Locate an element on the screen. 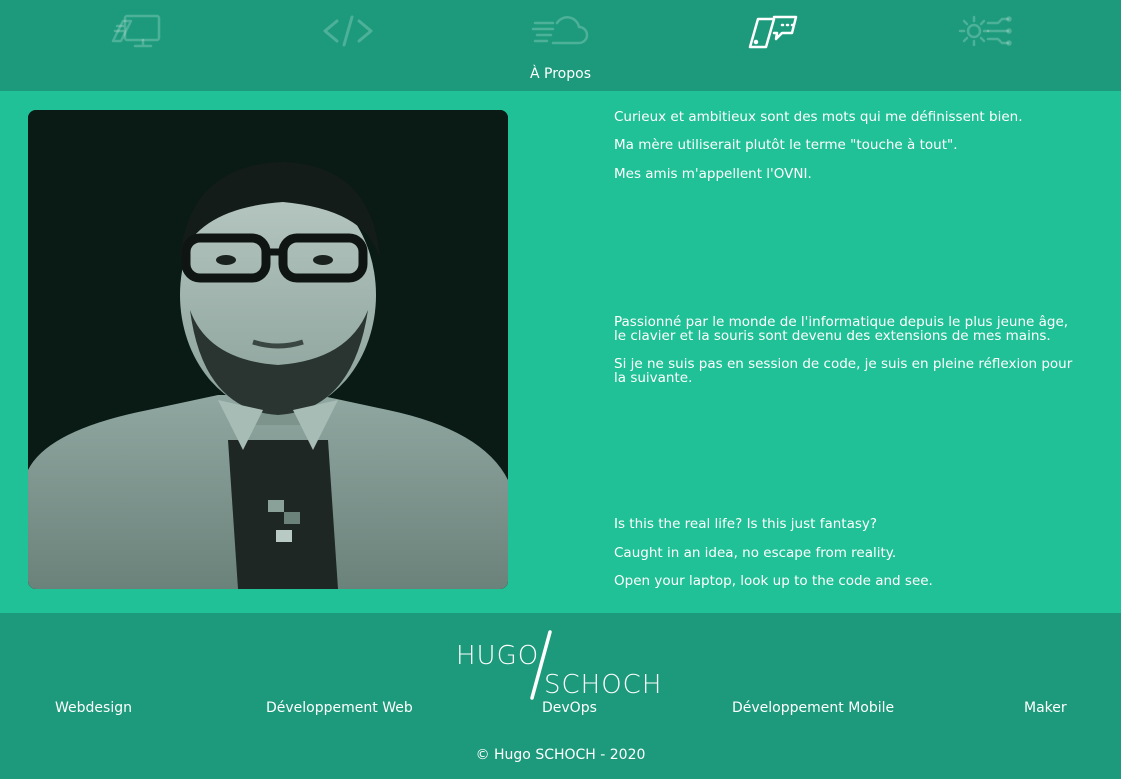 The height and width of the screenshot is (779, 1121). footer-link-mobile-dev: Développement Mobile is located at coordinates (813, 708).